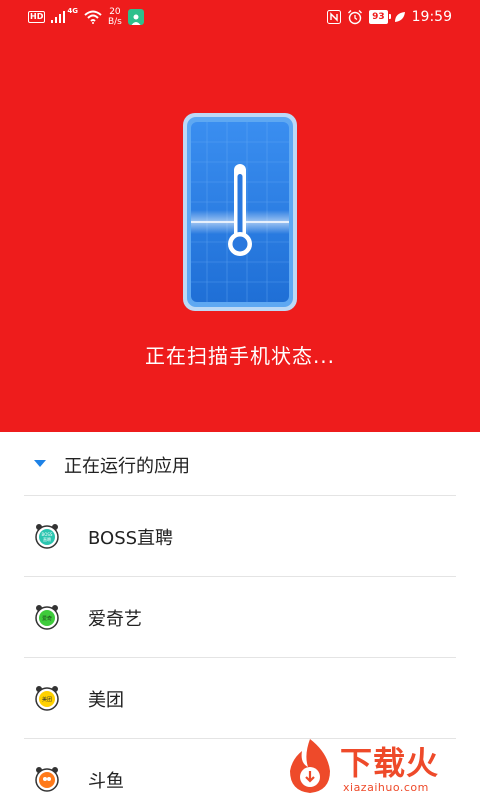 The height and width of the screenshot is (800, 480). What do you see at coordinates (115, 12) in the screenshot?
I see `speed-value: 20` at bounding box center [115, 12].